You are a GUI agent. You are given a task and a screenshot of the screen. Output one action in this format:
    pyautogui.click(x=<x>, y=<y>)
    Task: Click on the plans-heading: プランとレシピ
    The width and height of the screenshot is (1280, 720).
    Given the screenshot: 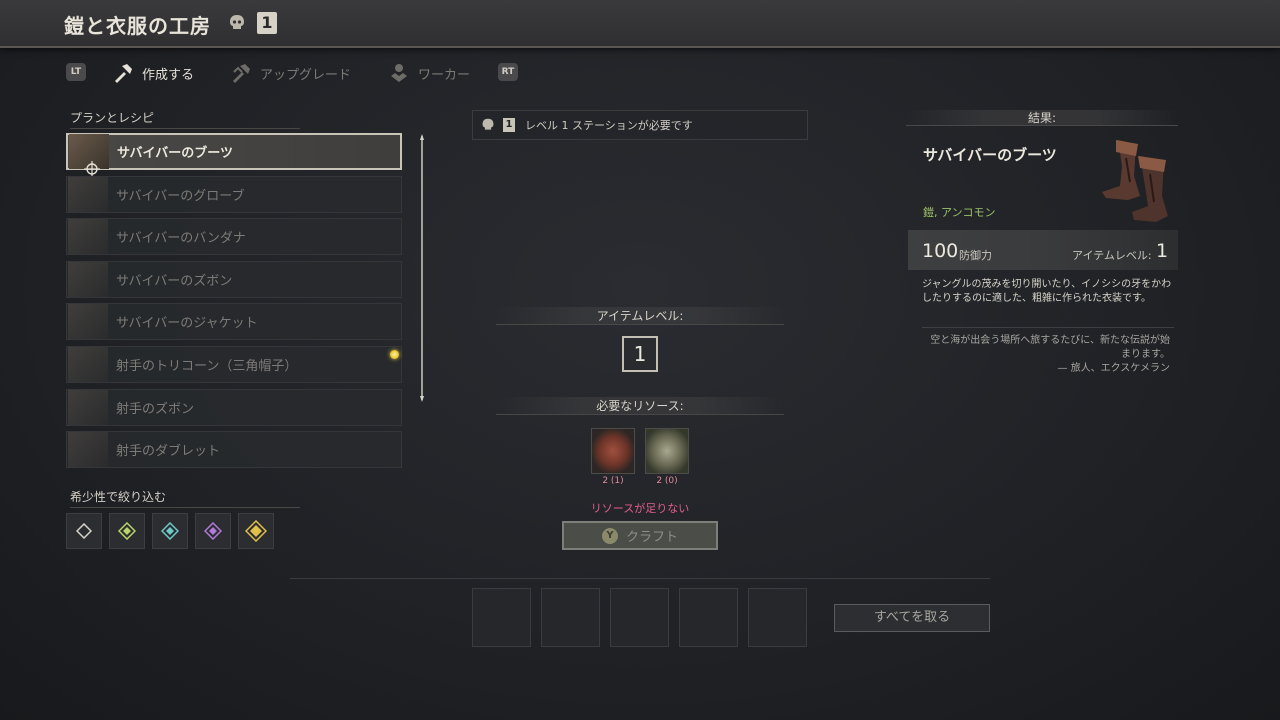 What is the action you would take?
    pyautogui.click(x=185, y=119)
    